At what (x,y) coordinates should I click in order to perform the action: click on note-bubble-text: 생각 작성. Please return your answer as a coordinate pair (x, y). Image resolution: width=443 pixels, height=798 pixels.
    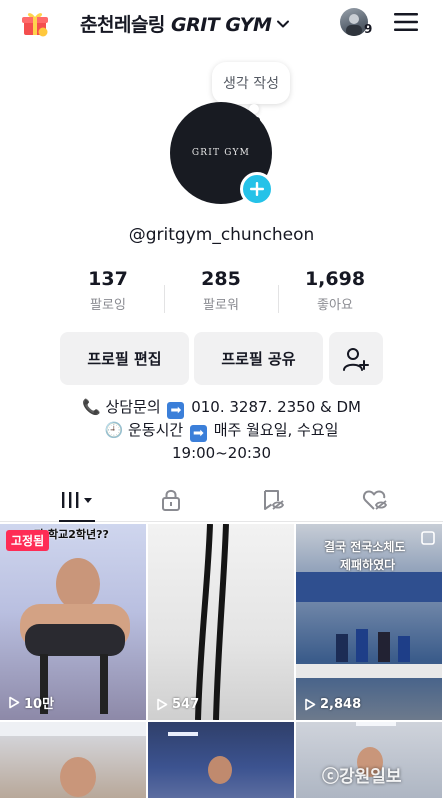
    Looking at the image, I should click on (251, 84).